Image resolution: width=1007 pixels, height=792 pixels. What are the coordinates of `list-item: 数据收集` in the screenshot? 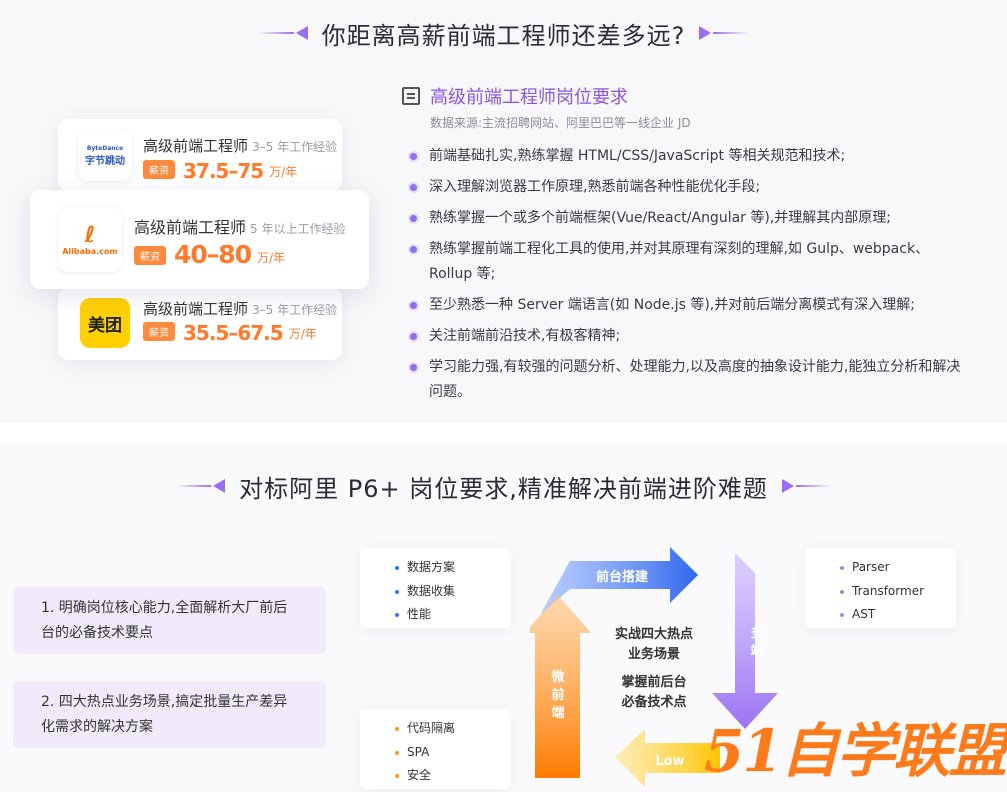 It's located at (435, 592).